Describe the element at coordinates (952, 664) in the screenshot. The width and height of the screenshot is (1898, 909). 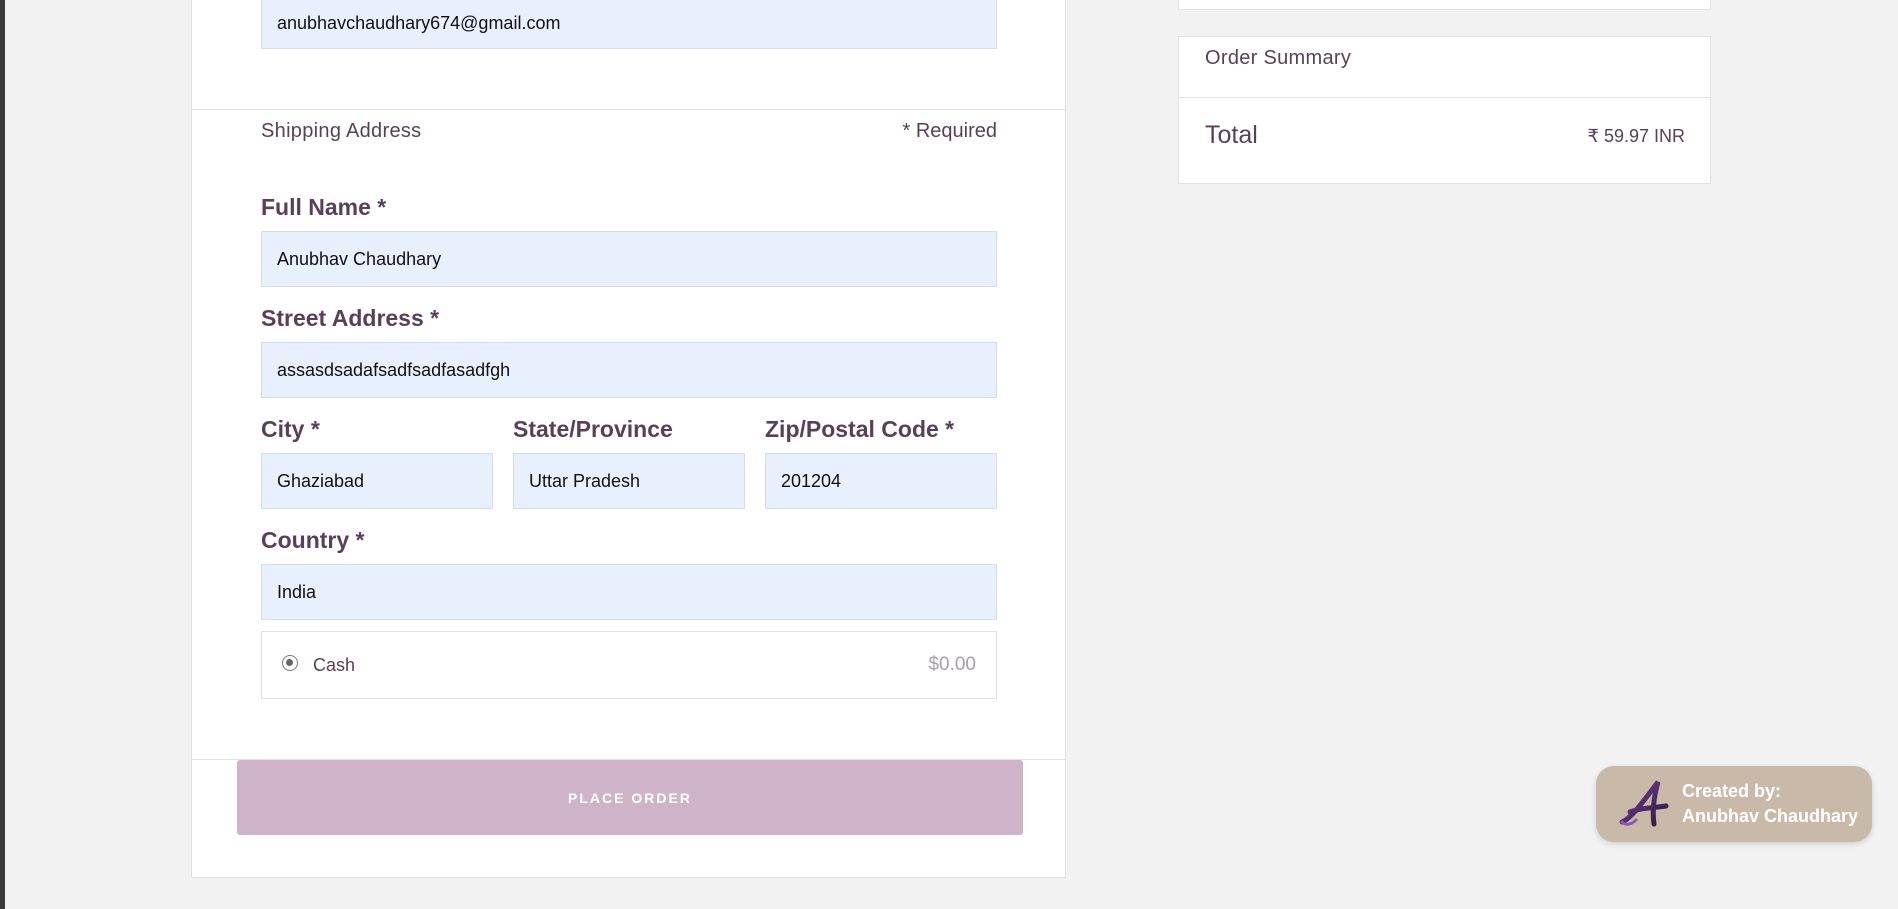
I see `payment-method-price: $0.00` at that location.